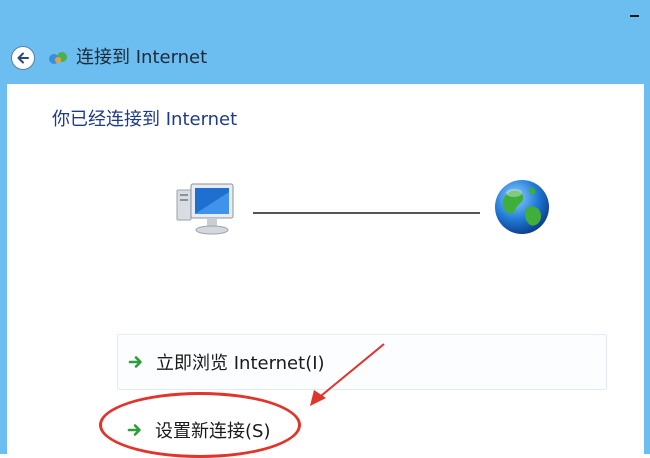 The width and height of the screenshot is (650, 458). Describe the element at coordinates (135, 362) in the screenshot. I see `green-arrow-icon` at that location.